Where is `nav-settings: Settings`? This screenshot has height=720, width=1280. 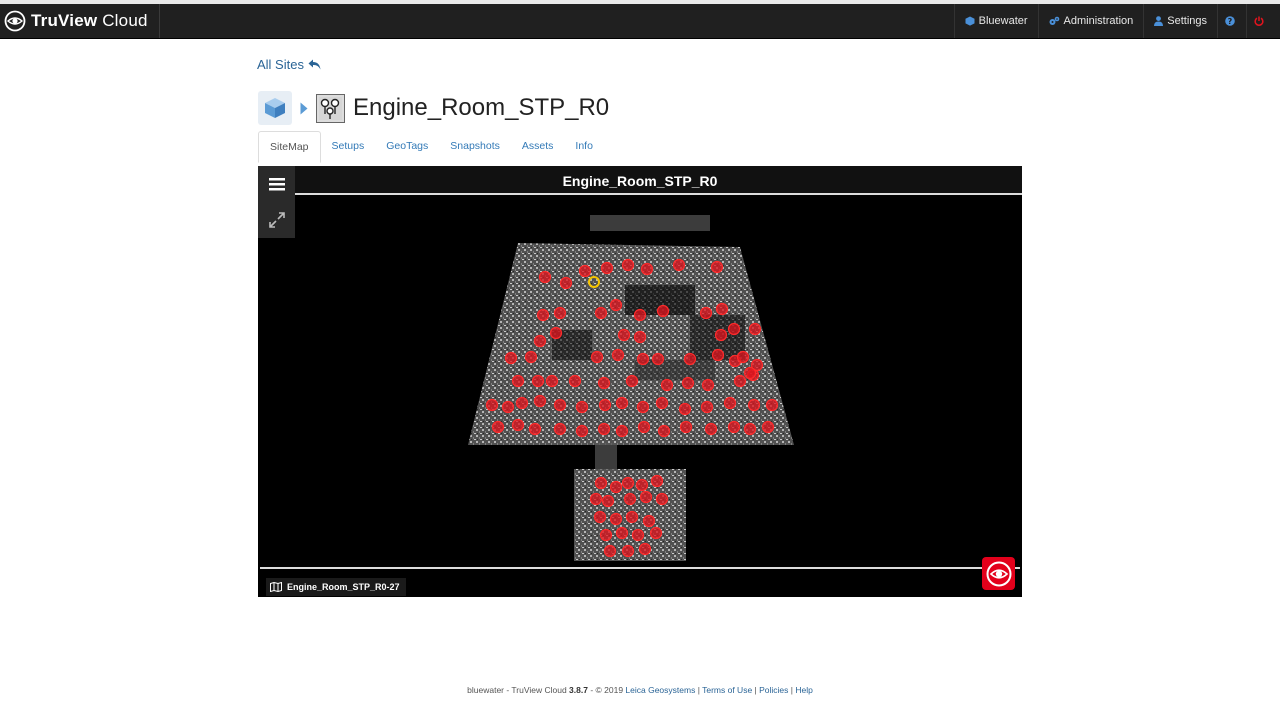
nav-settings: Settings is located at coordinates (1180, 21).